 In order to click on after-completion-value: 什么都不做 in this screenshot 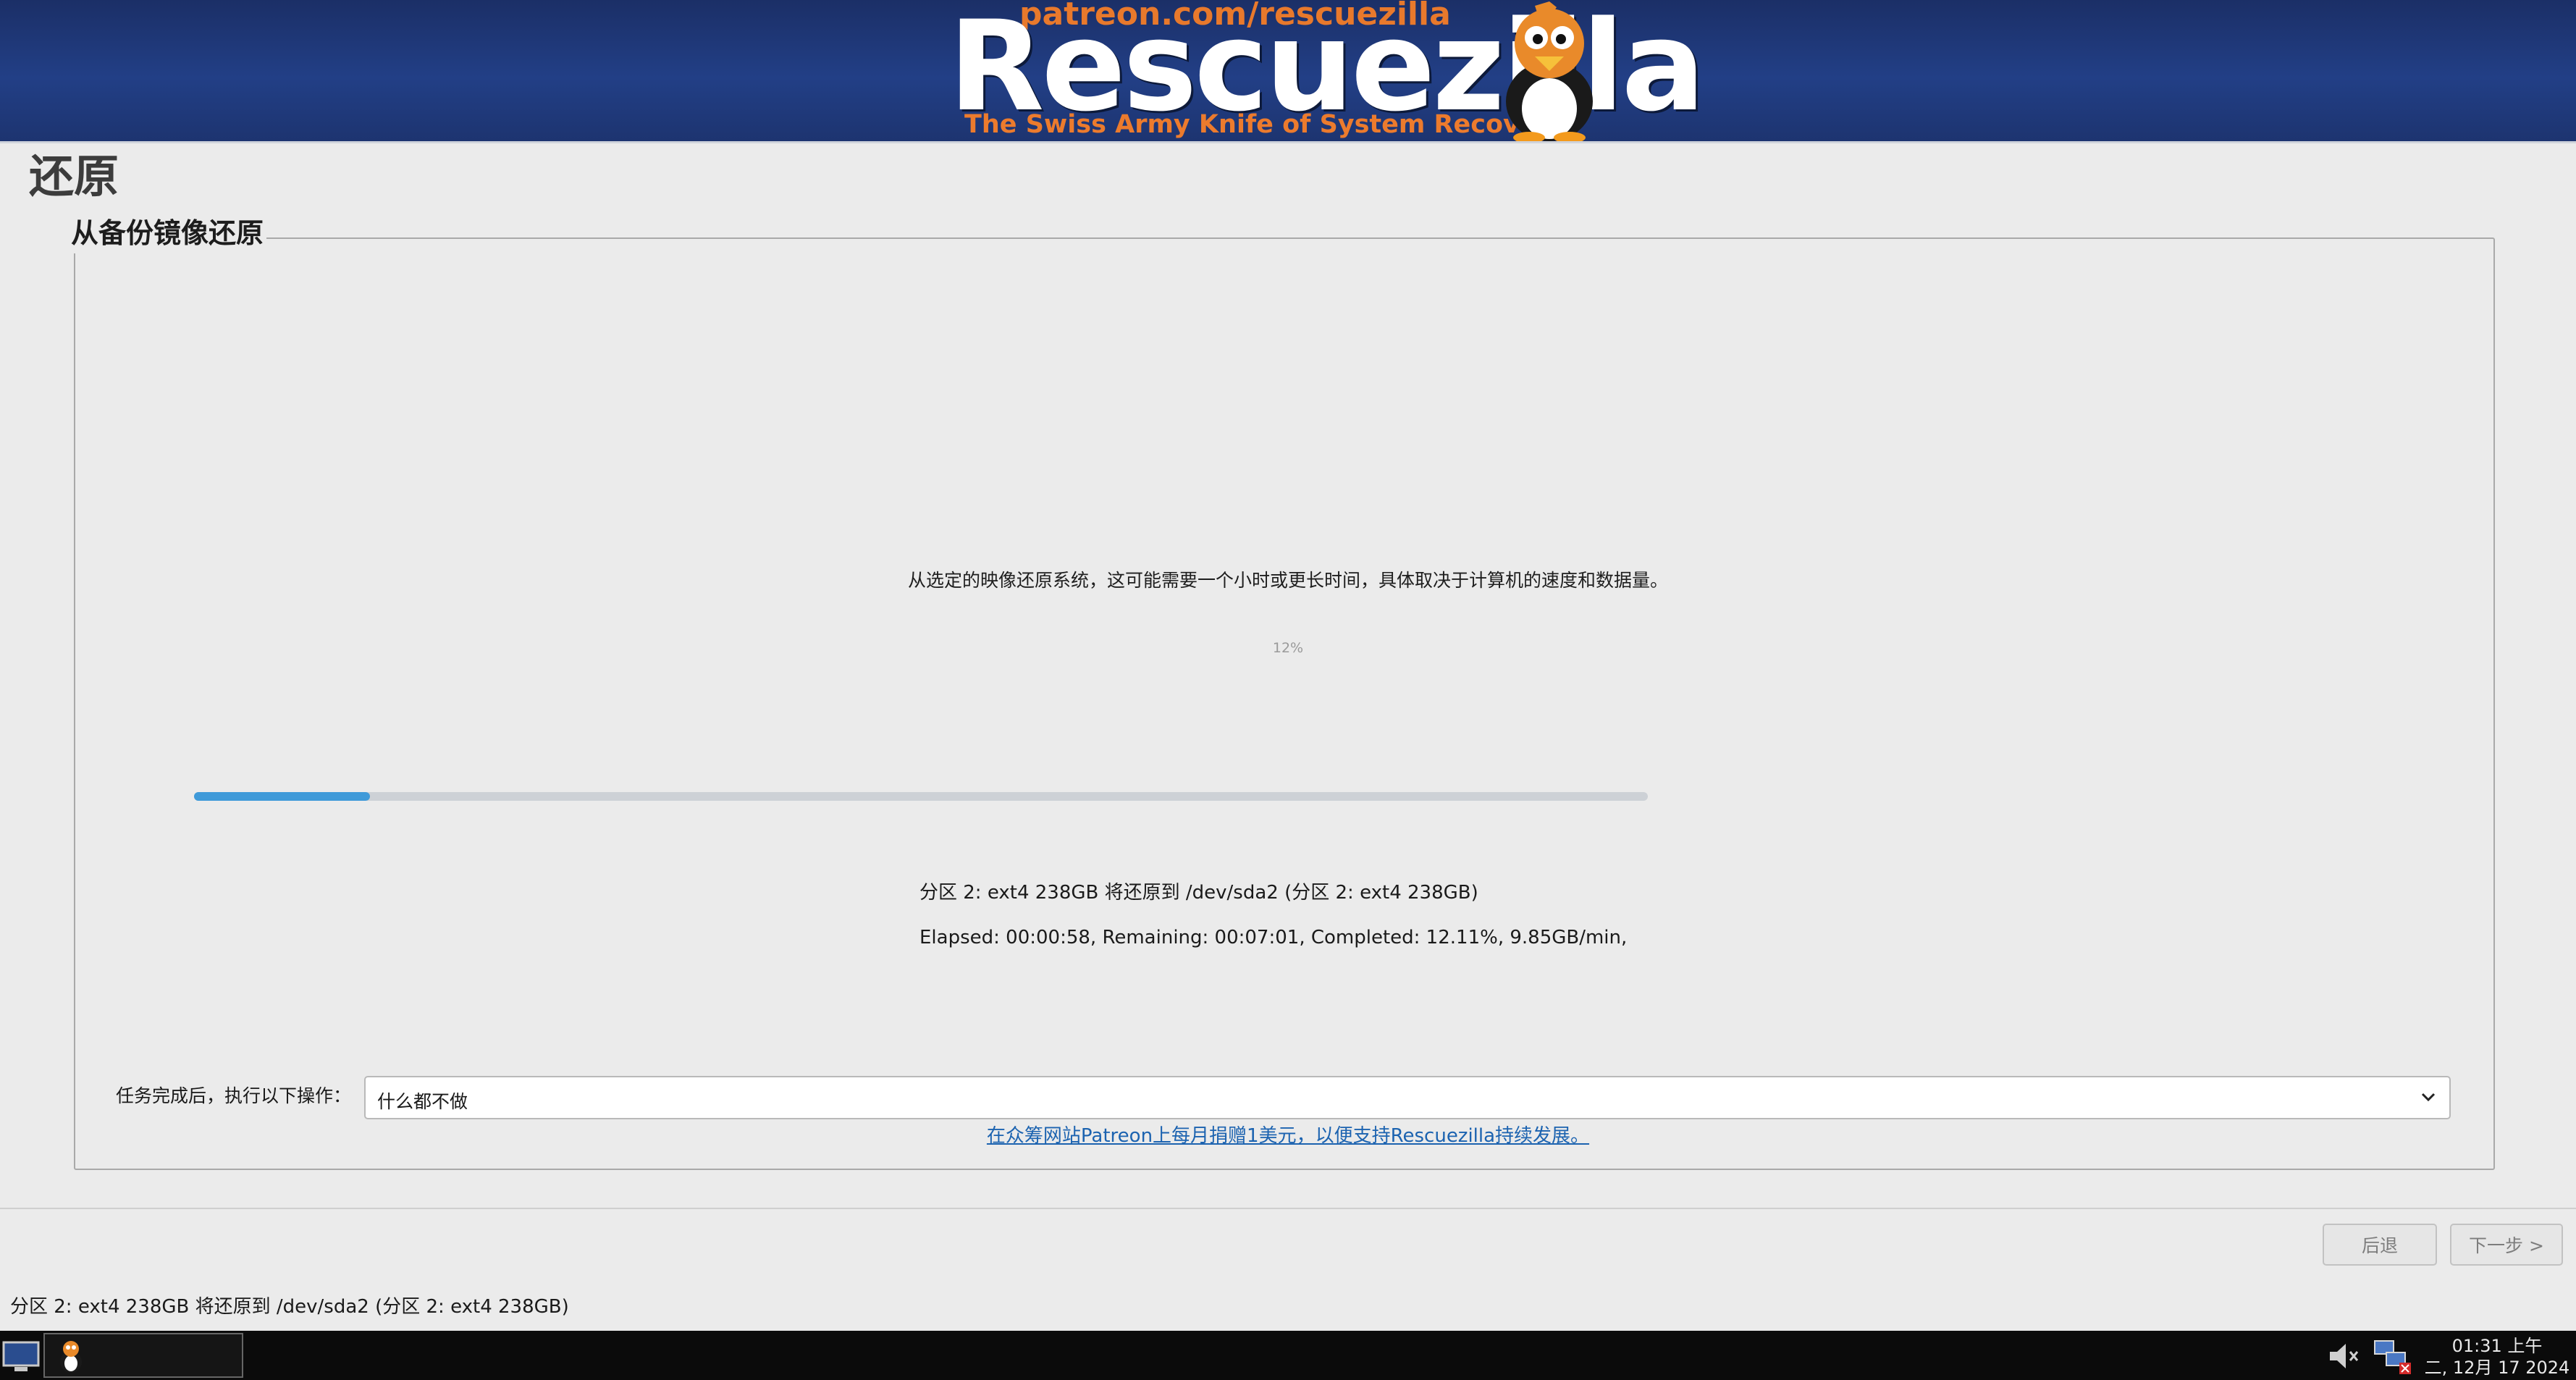, I will do `click(422, 1101)`.